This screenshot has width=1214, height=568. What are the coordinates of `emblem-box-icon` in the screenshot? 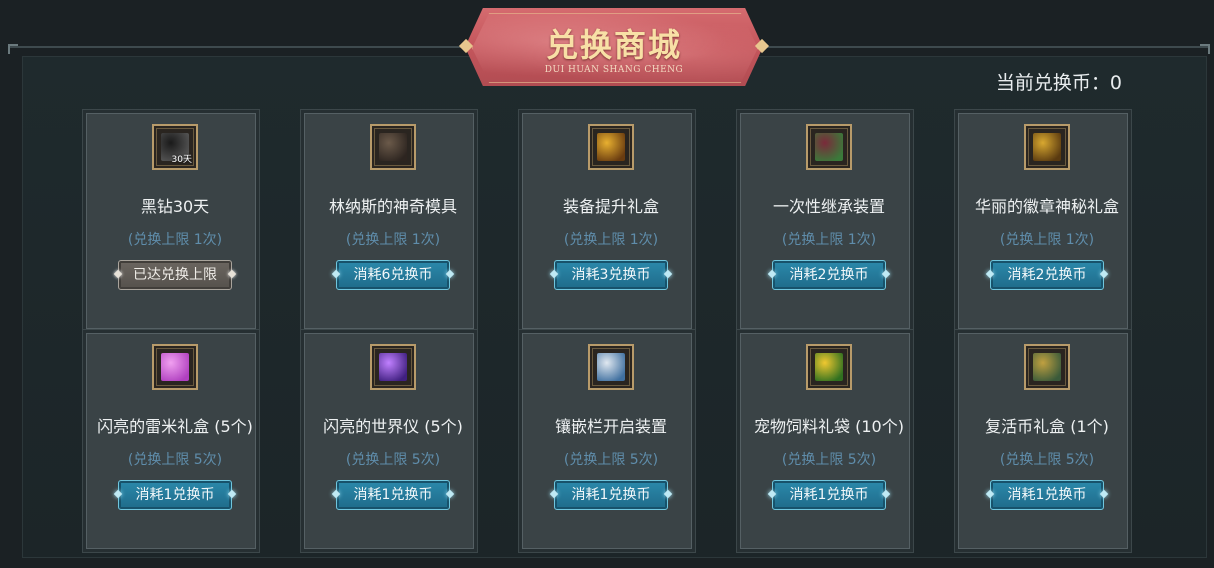 It's located at (1047, 147).